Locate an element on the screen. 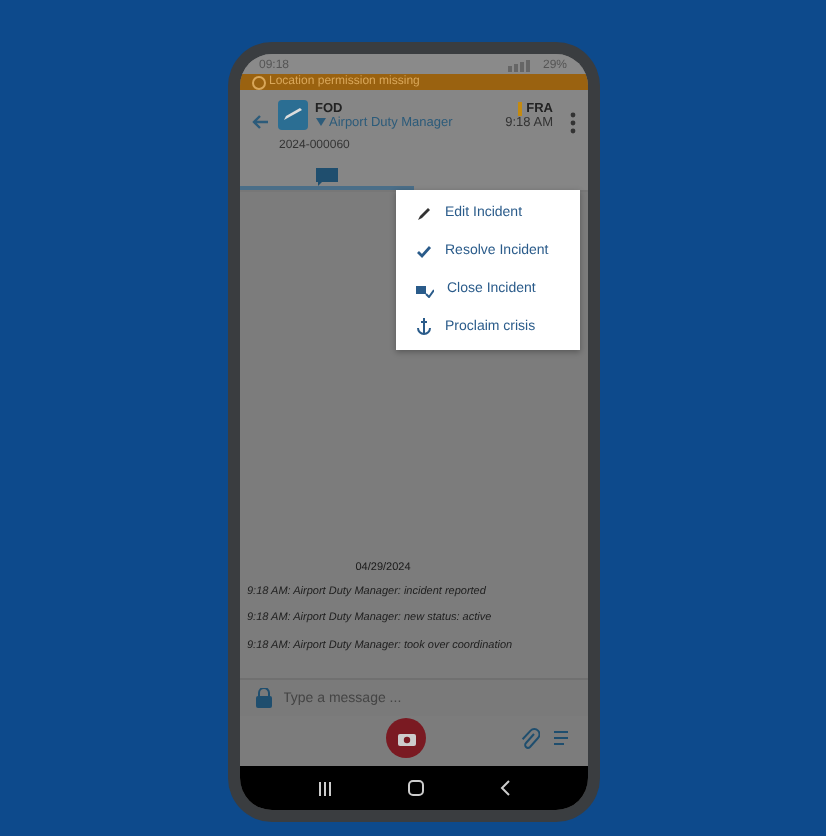  camera-icon is located at coordinates (406, 738).